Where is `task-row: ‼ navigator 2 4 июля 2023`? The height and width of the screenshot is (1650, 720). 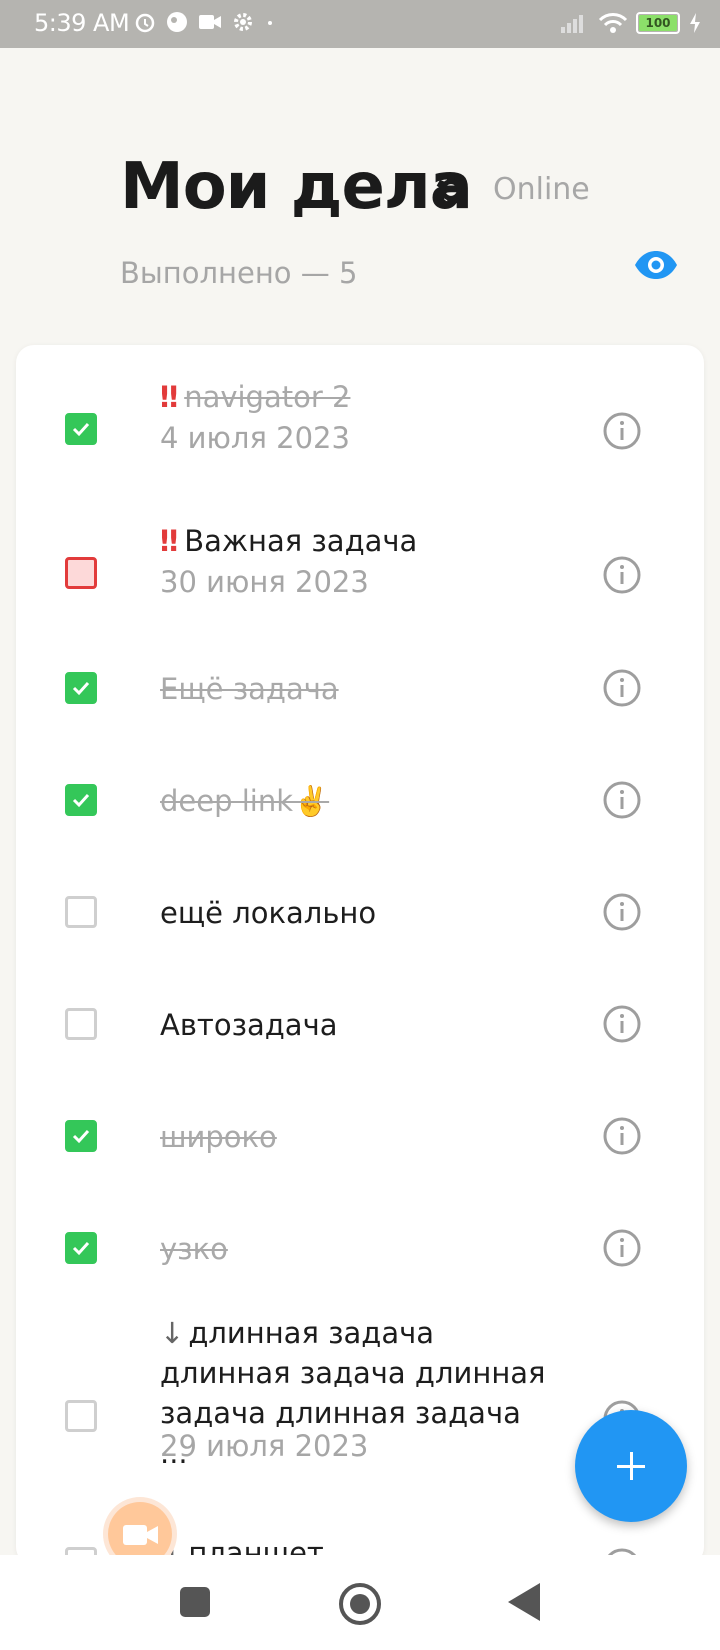
task-row: ‼ navigator 2 4 июля 2023 is located at coordinates (360, 425).